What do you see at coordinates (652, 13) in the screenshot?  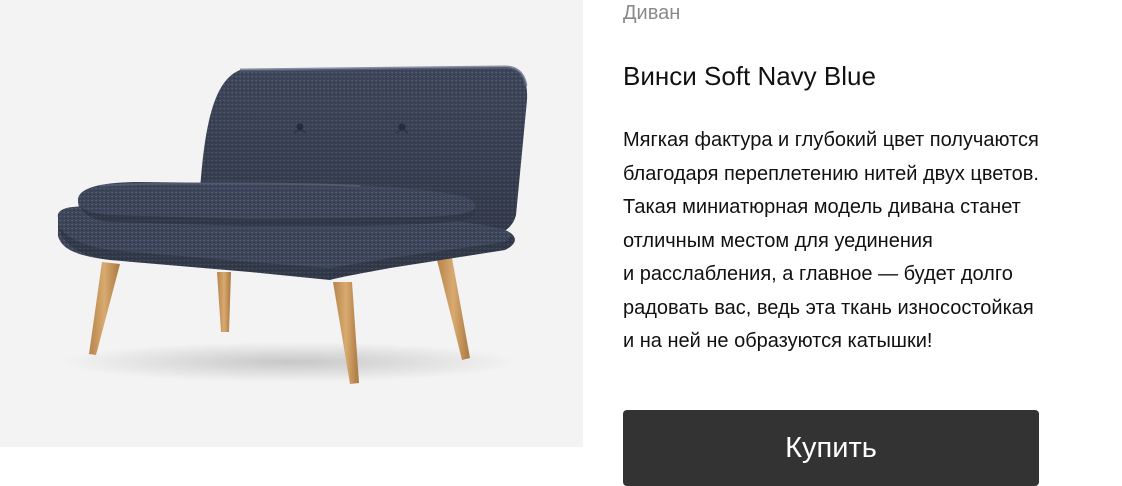 I see `product-category: Диван` at bounding box center [652, 13].